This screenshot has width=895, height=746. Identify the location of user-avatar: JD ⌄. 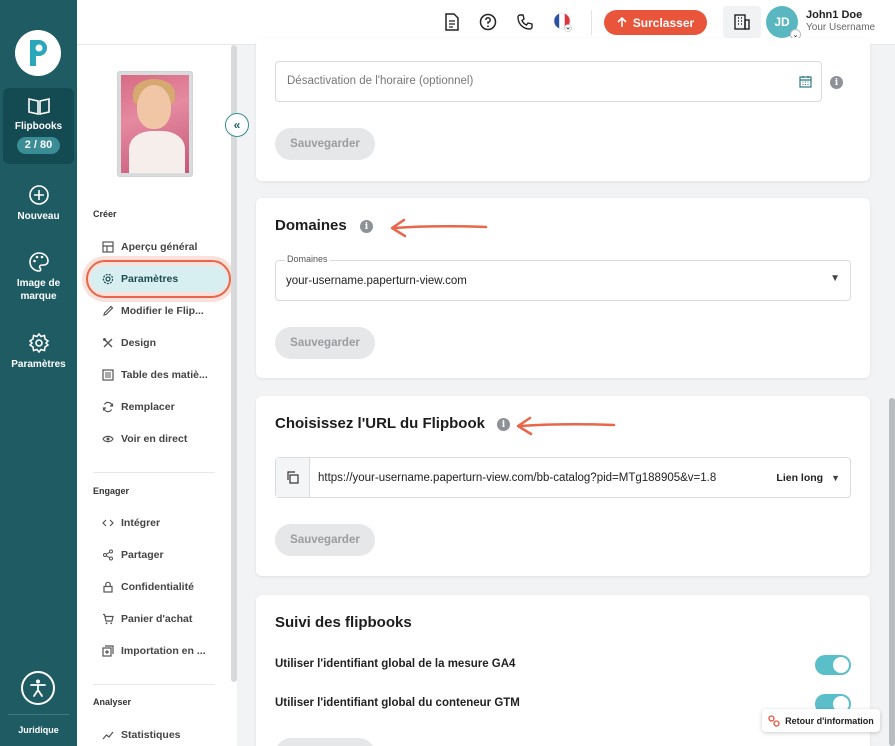
(783, 23).